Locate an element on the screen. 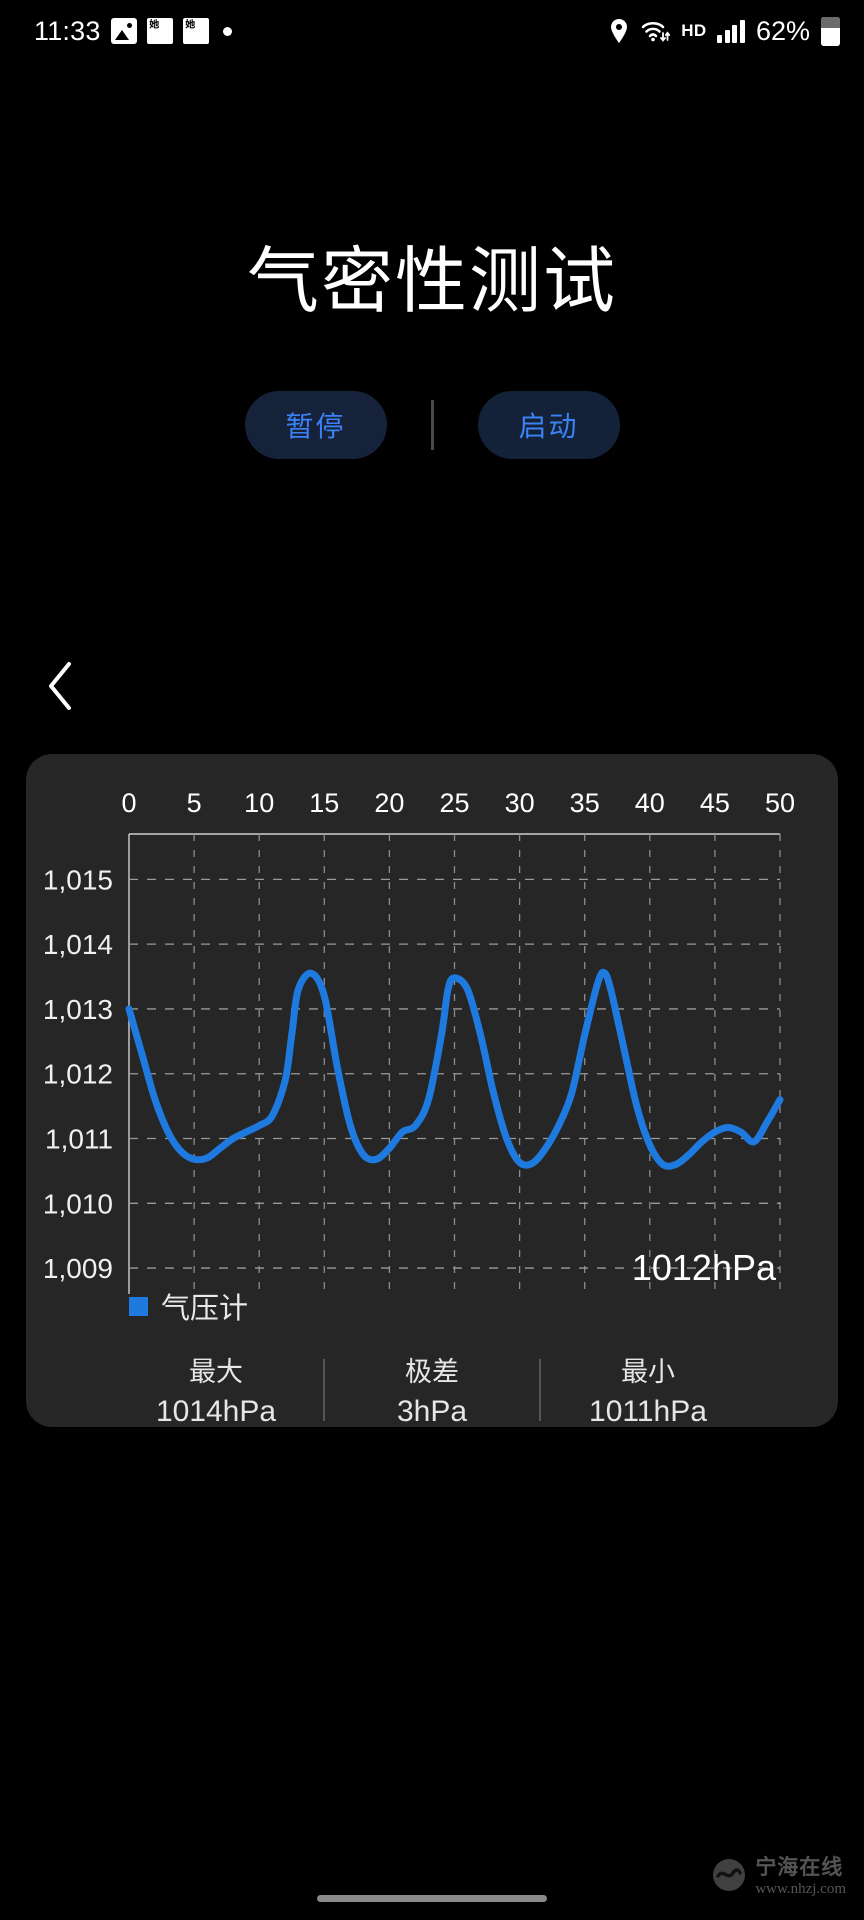 This screenshot has width=864, height=1920. svg-text: 1,011 is located at coordinates (79, 1139).